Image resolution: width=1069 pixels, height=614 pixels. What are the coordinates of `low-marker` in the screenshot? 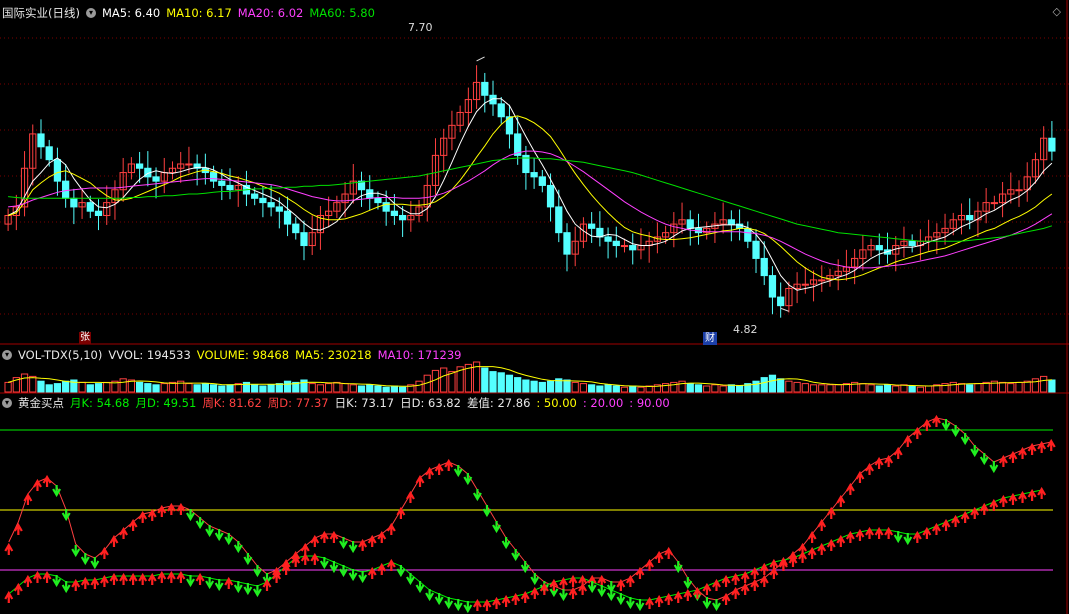 It's located at (784, 309).